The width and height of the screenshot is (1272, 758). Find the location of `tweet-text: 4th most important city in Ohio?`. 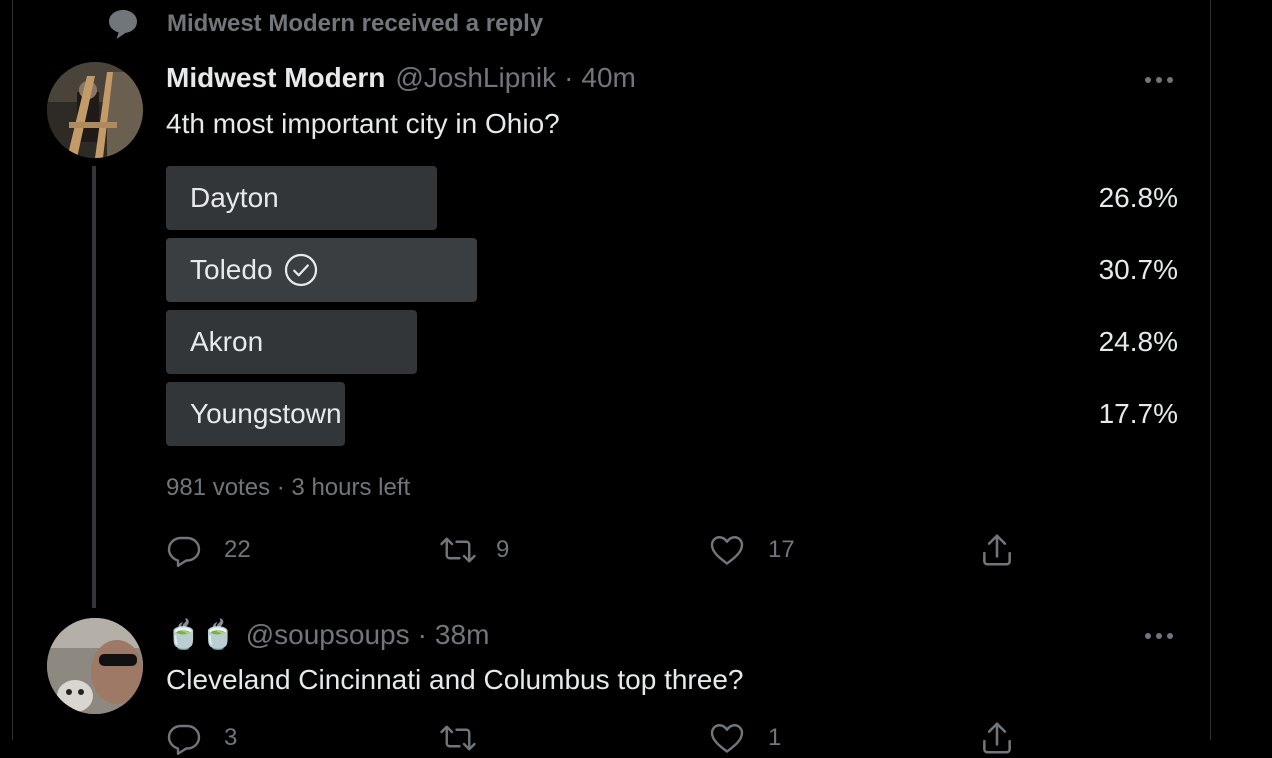

tweet-text: 4th most important city in Ohio? is located at coordinates (363, 123).